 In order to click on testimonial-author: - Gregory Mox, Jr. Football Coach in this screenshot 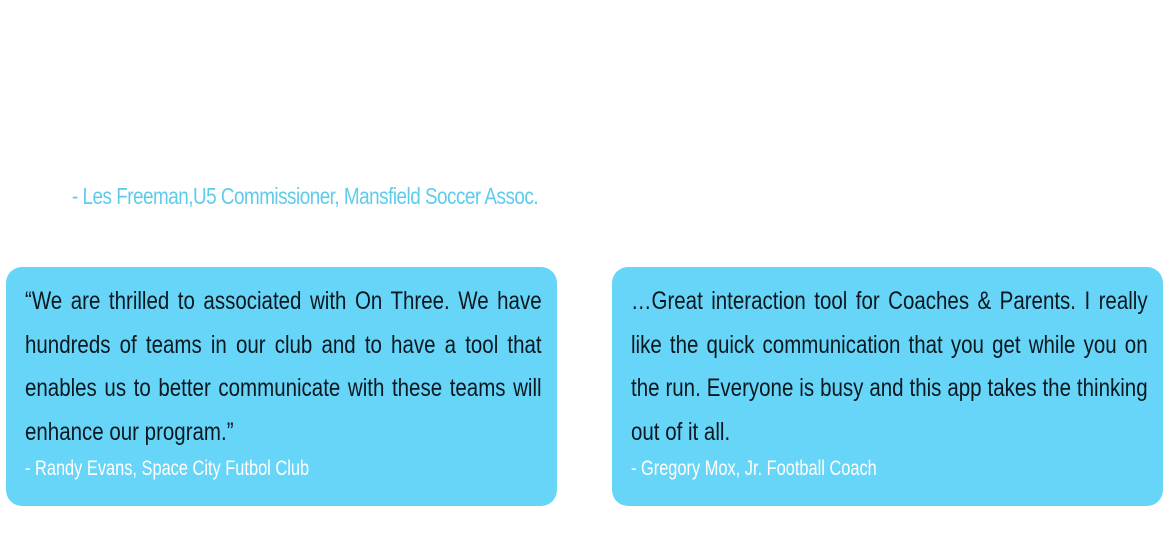, I will do `click(754, 468)`.